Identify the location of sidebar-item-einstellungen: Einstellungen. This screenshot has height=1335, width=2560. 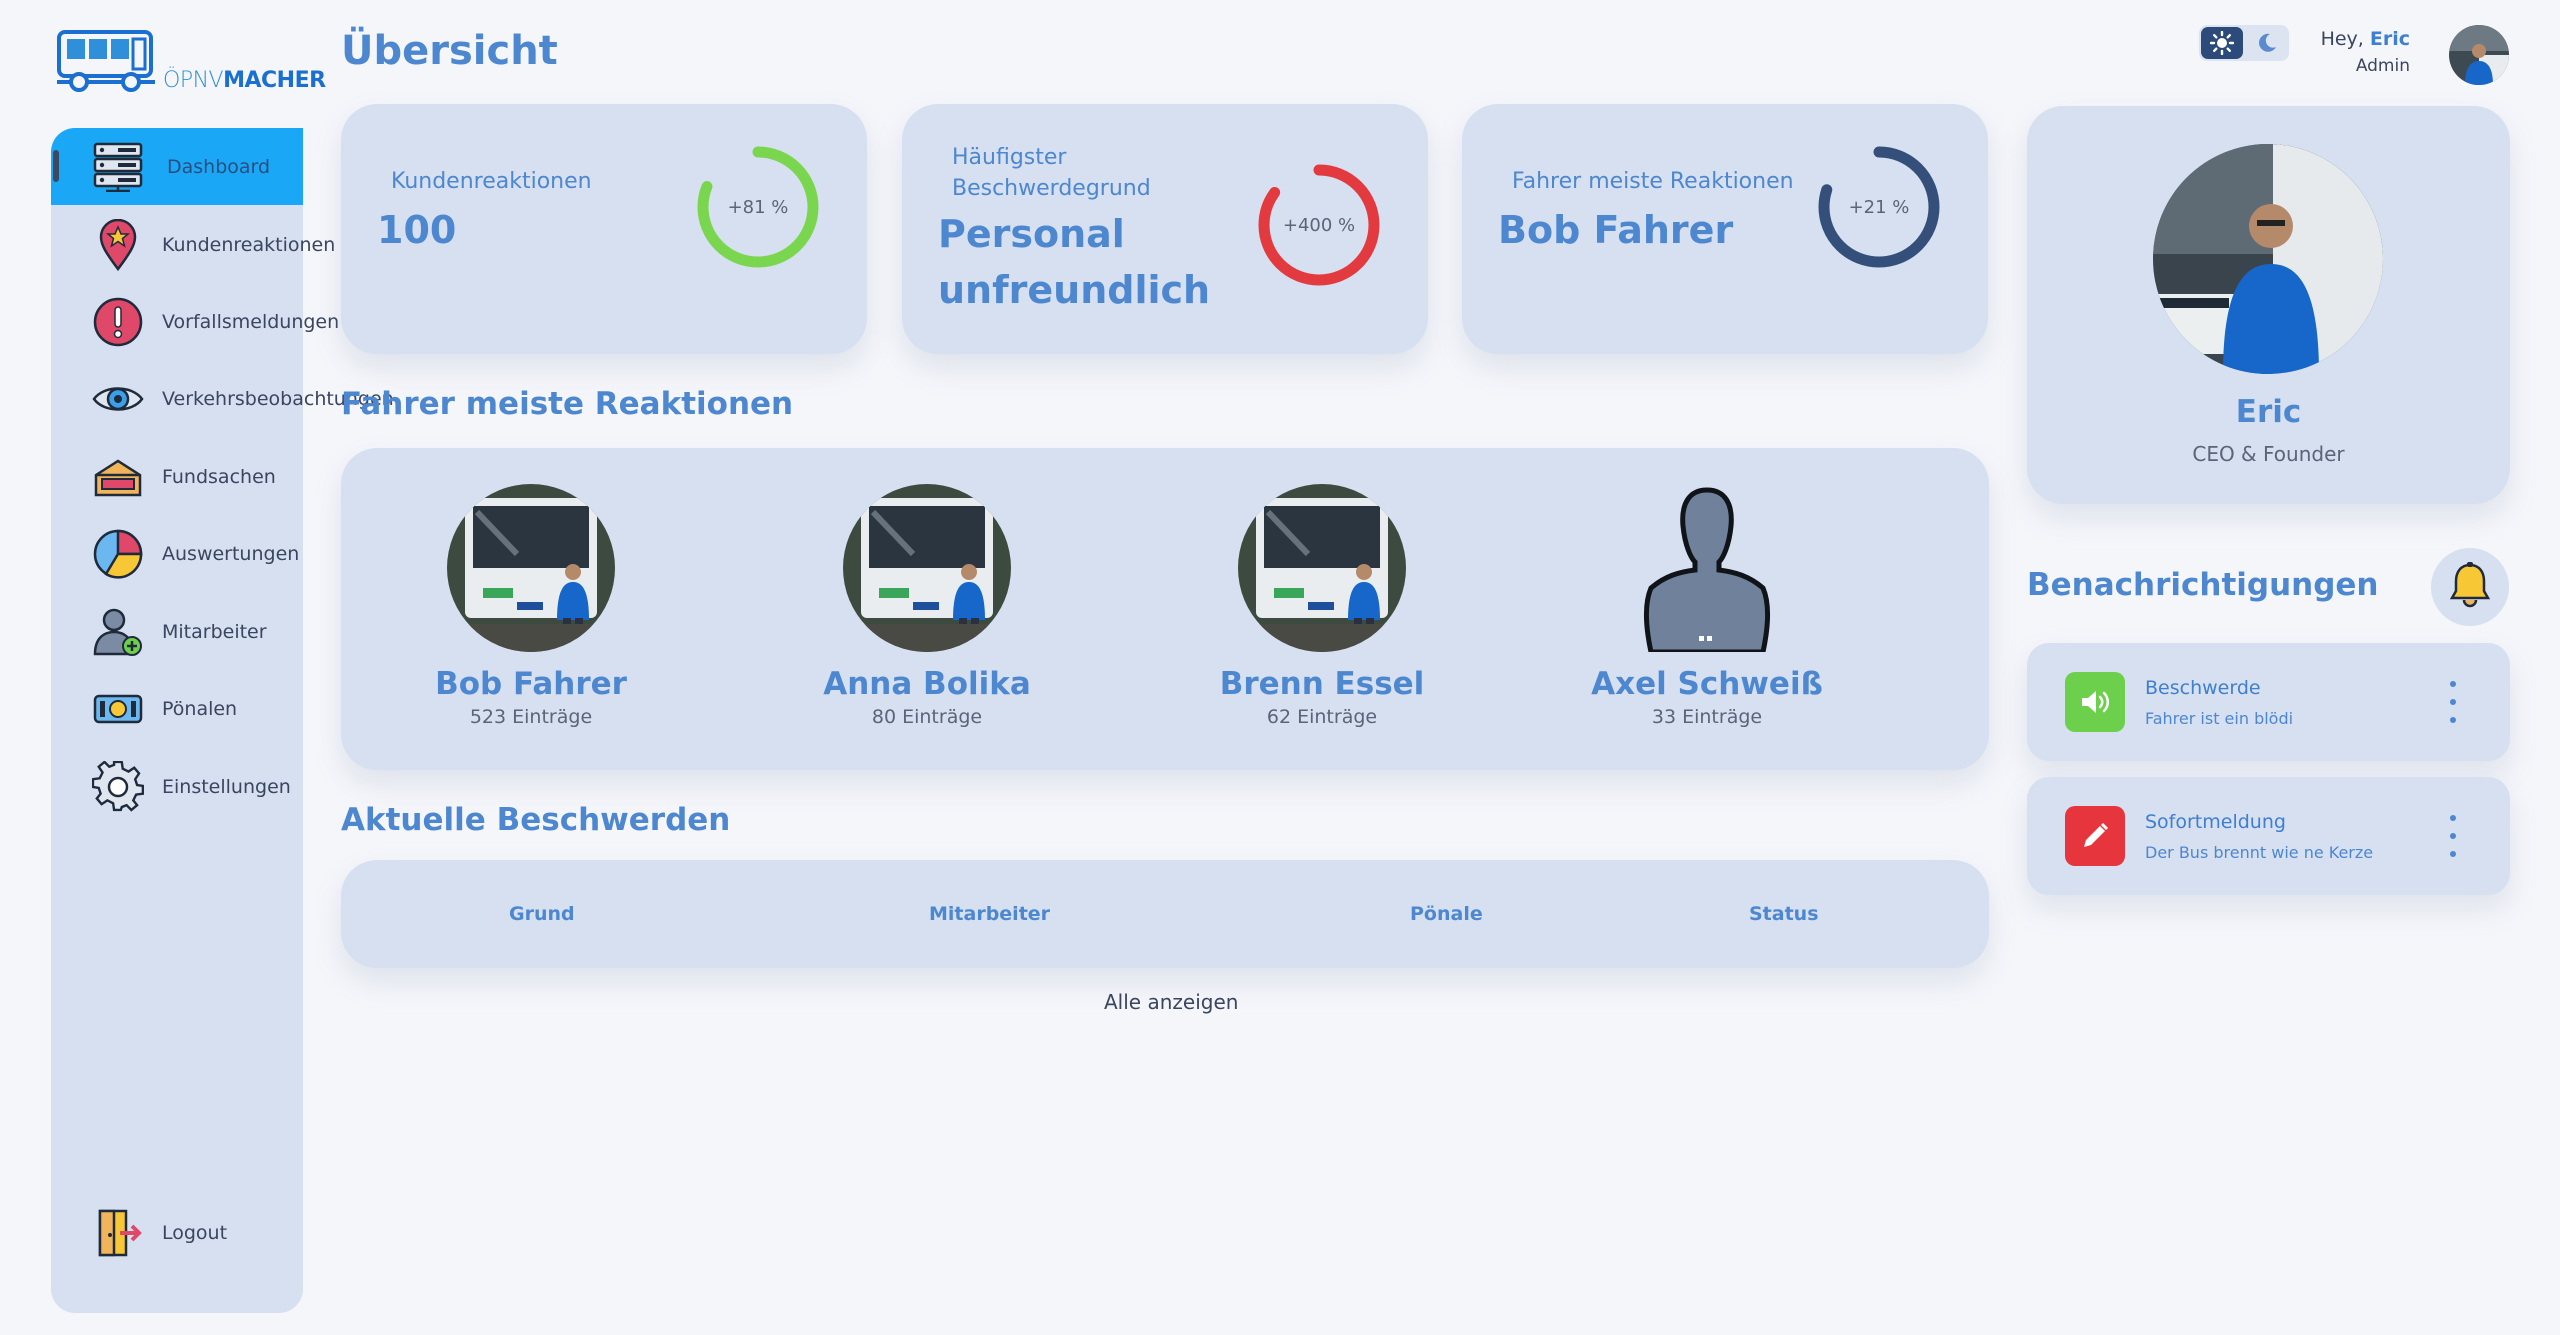
(177, 786).